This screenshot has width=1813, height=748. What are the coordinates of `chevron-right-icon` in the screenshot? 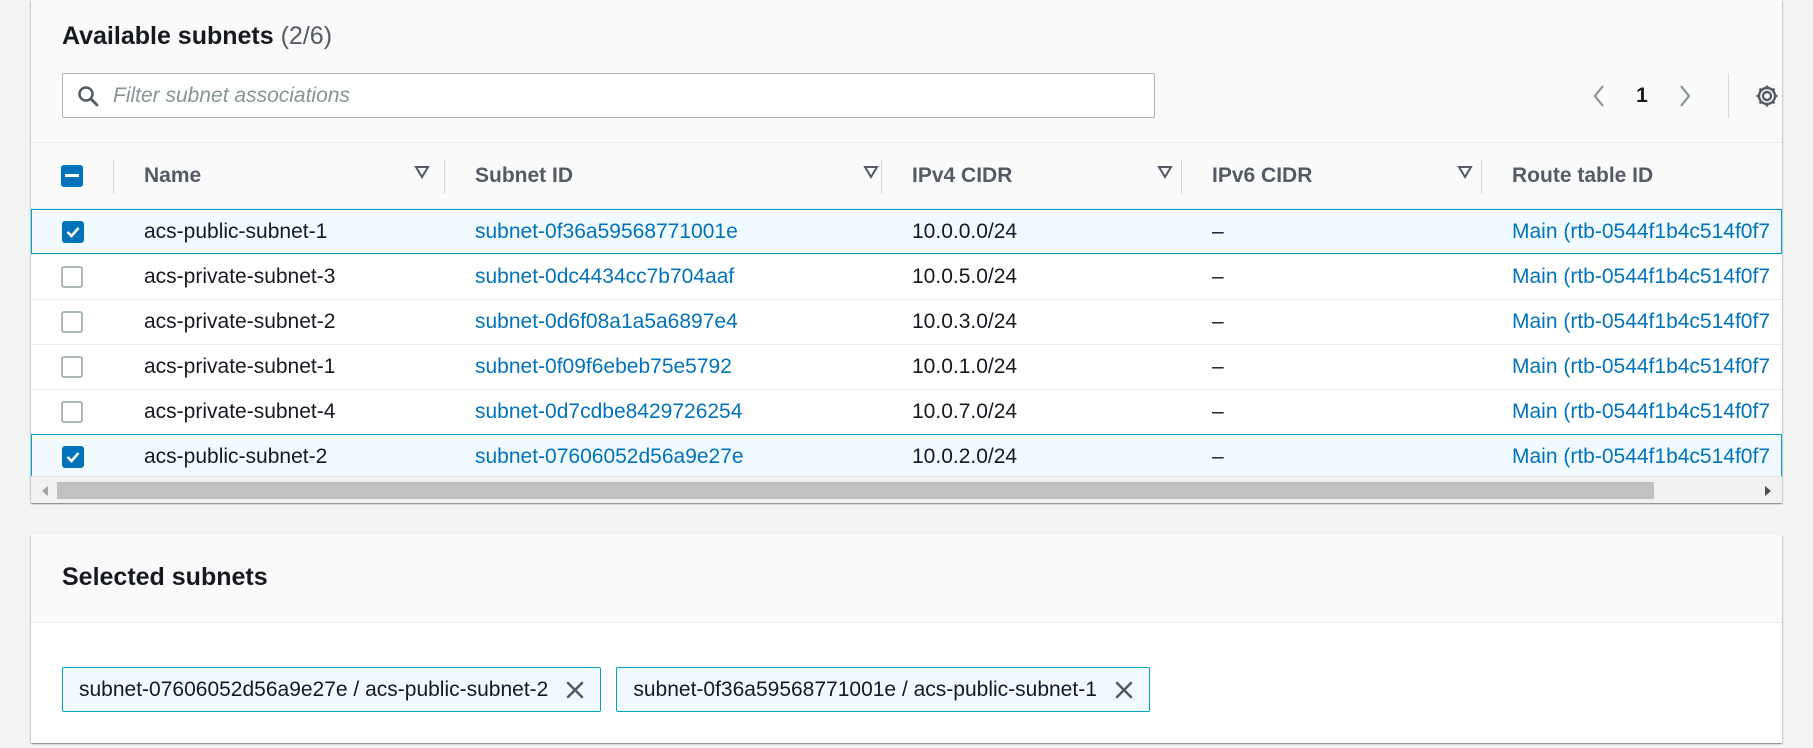 It's located at (1685, 96).